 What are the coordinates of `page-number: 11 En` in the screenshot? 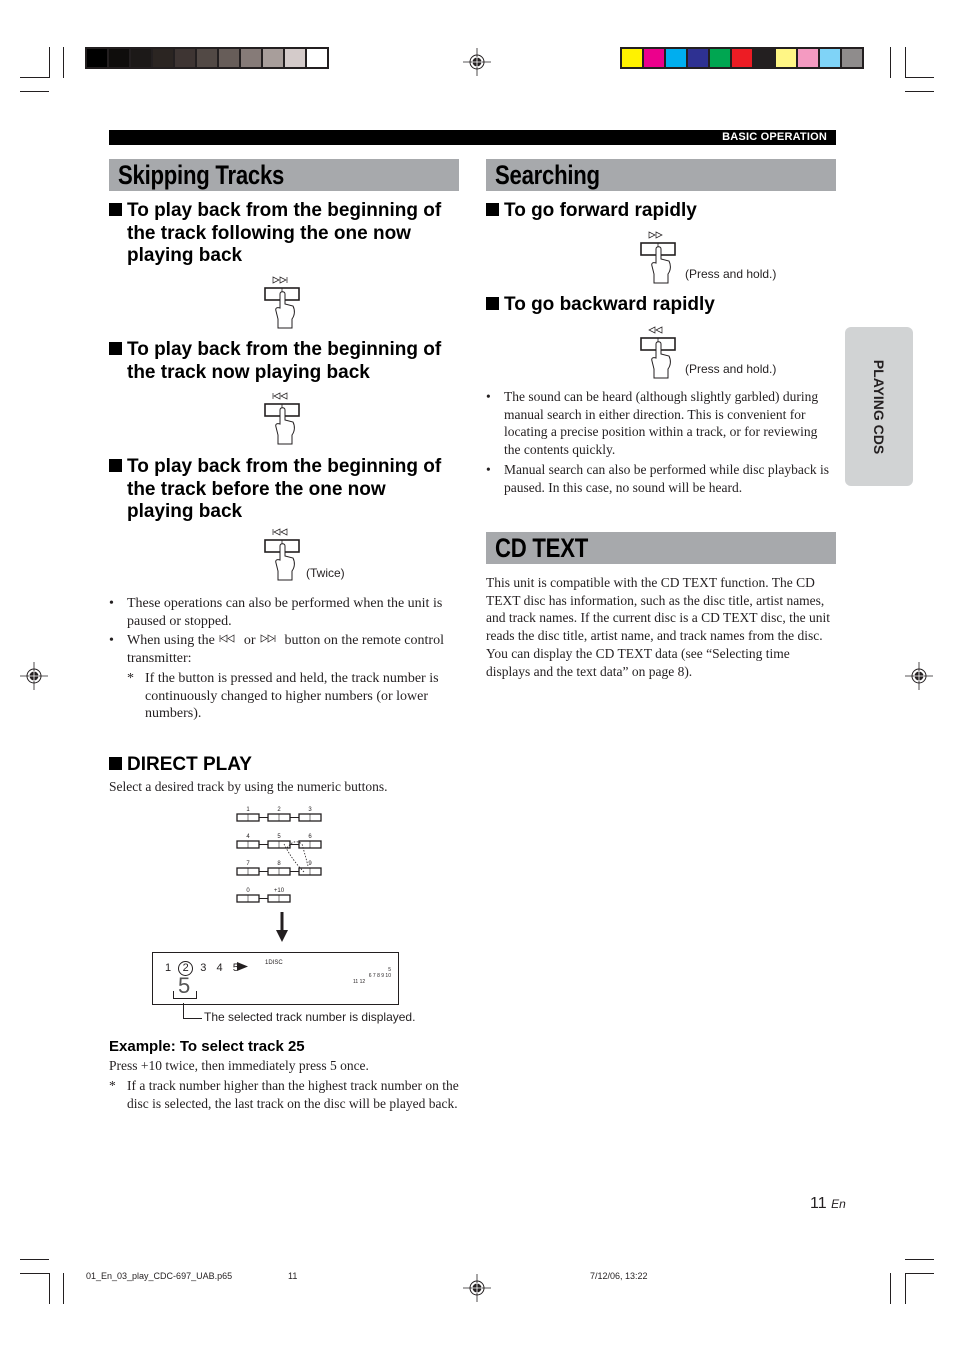 It's located at (828, 1203).